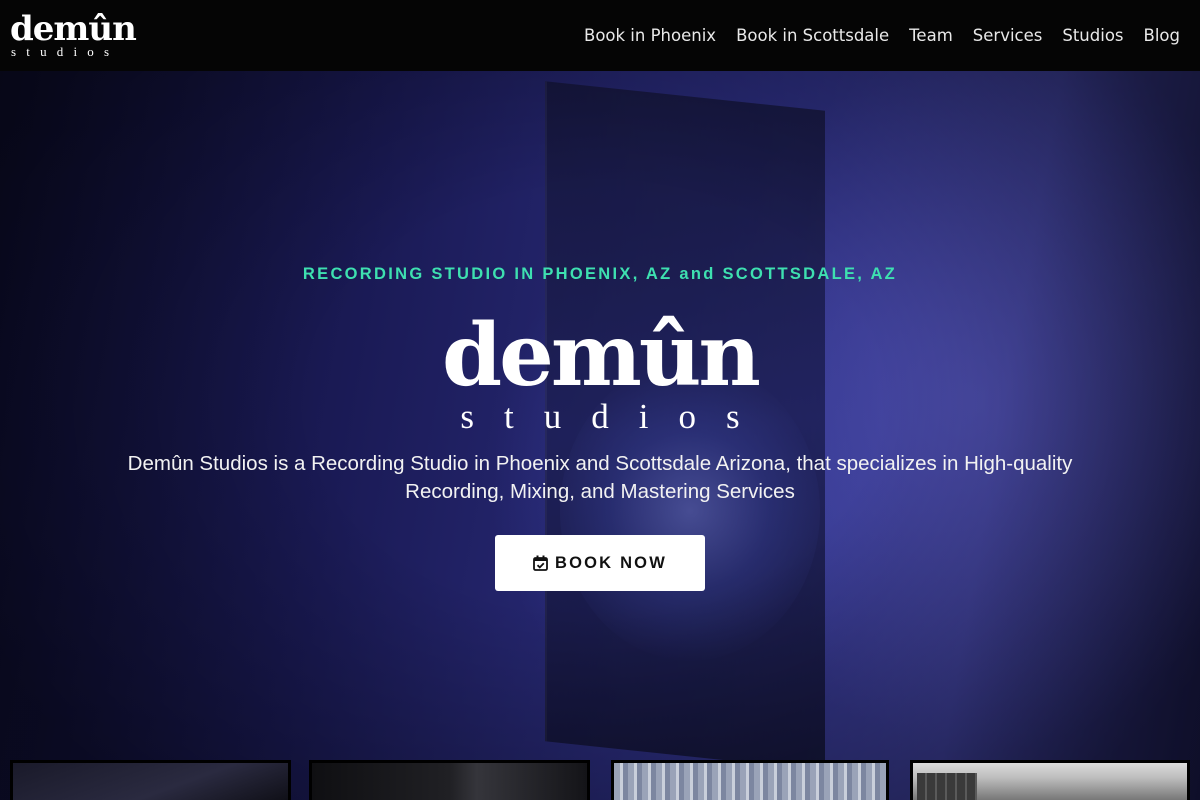 Image resolution: width=1200 pixels, height=800 pixels. I want to click on nav-book-phoenix: Book in Phoenix, so click(650, 35).